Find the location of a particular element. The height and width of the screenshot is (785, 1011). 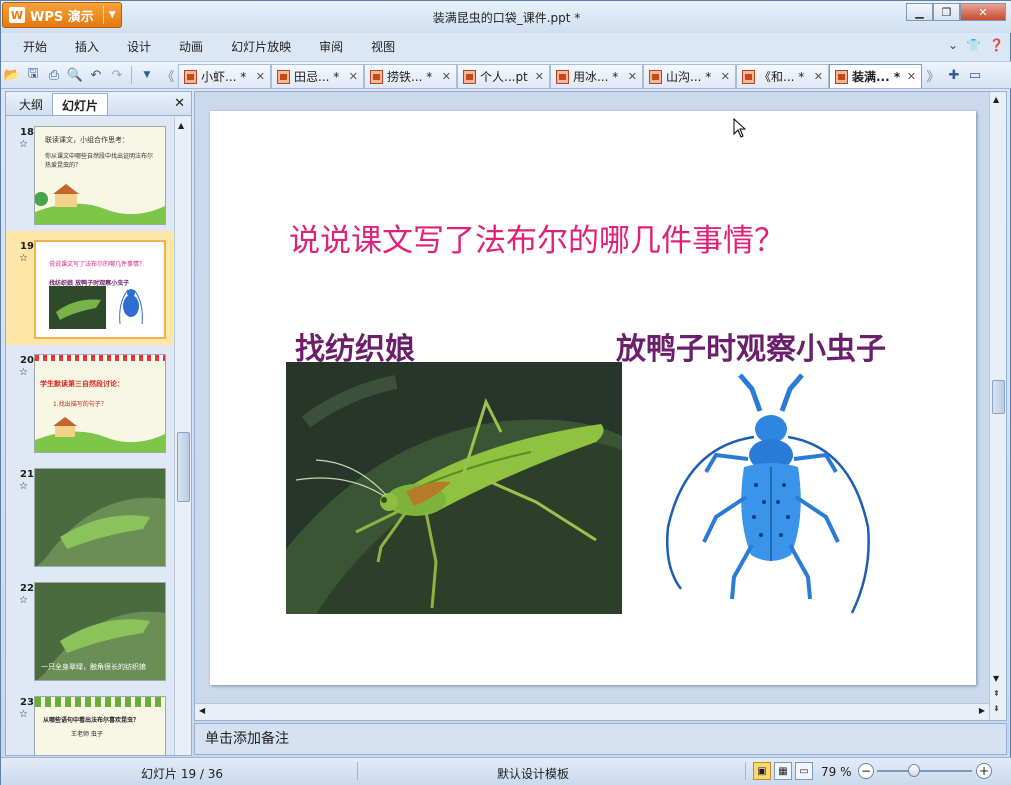

undo-icon: ↶ is located at coordinates (96, 75).